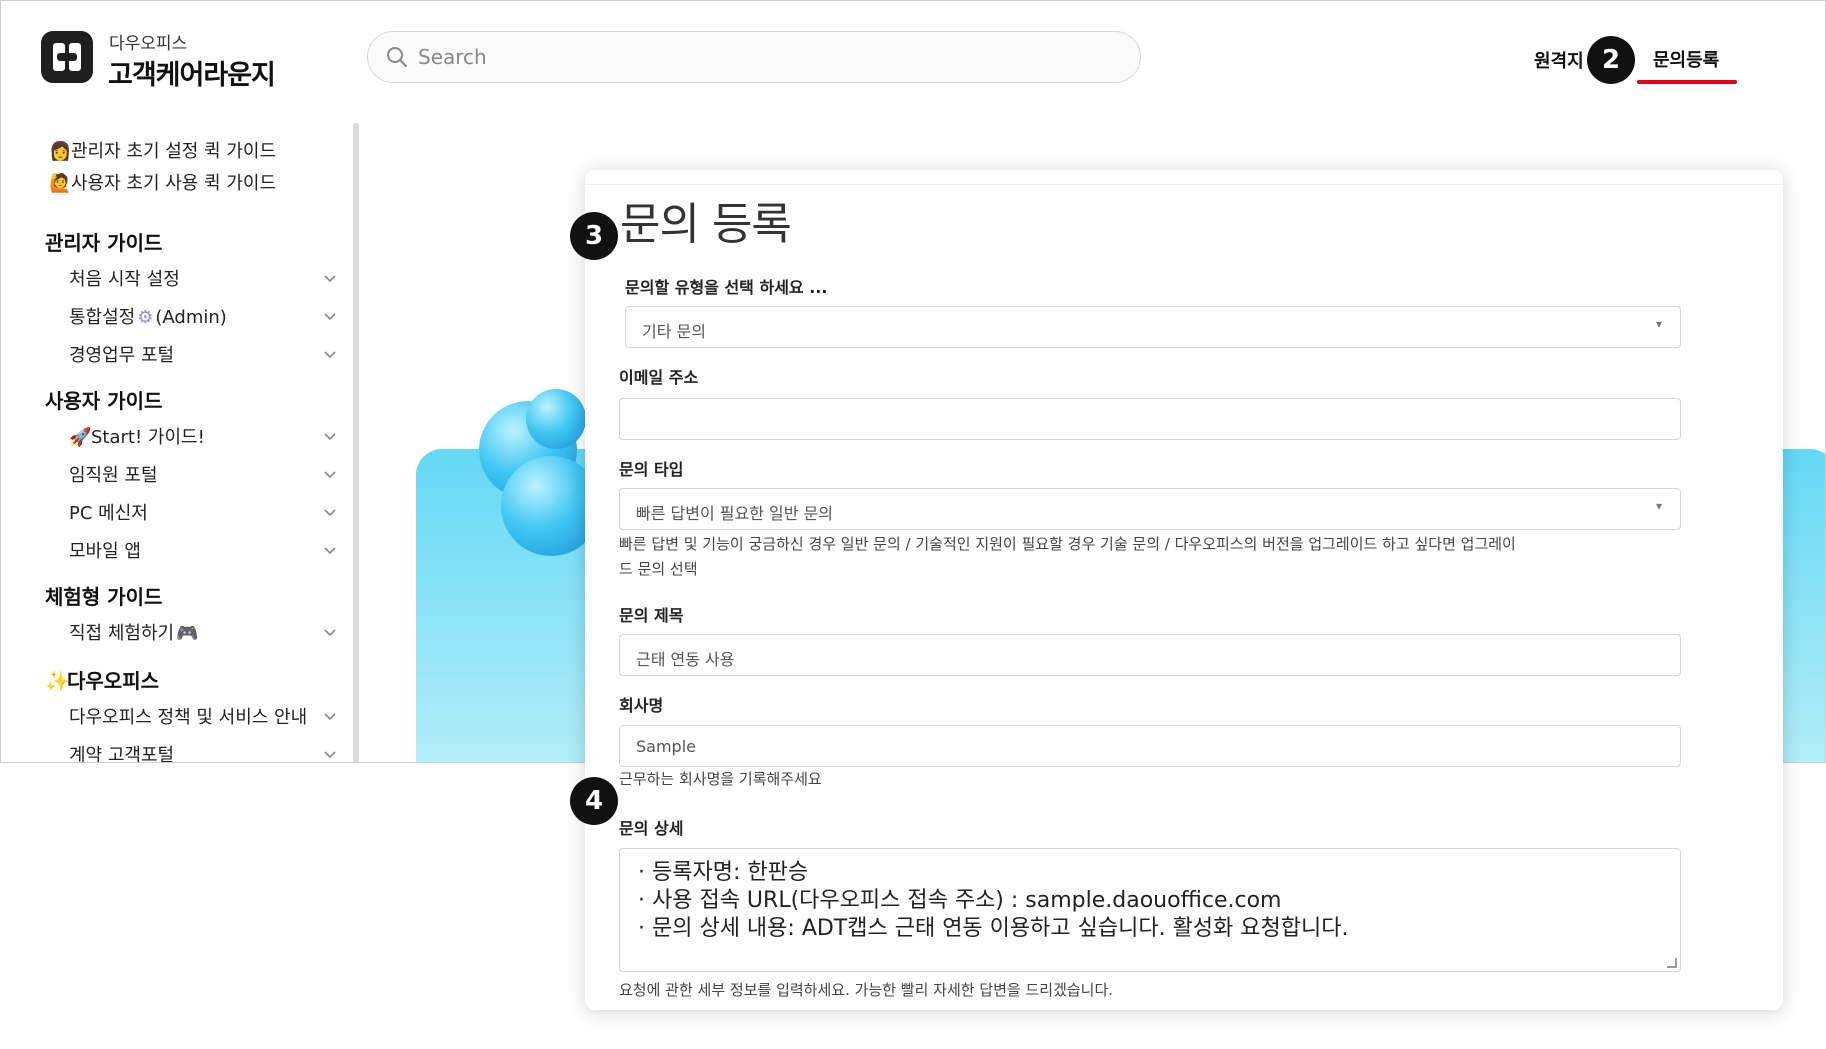 The image size is (1826, 1049). Describe the element at coordinates (659, 377) in the screenshot. I see `email-label: 이메일 주소` at that location.